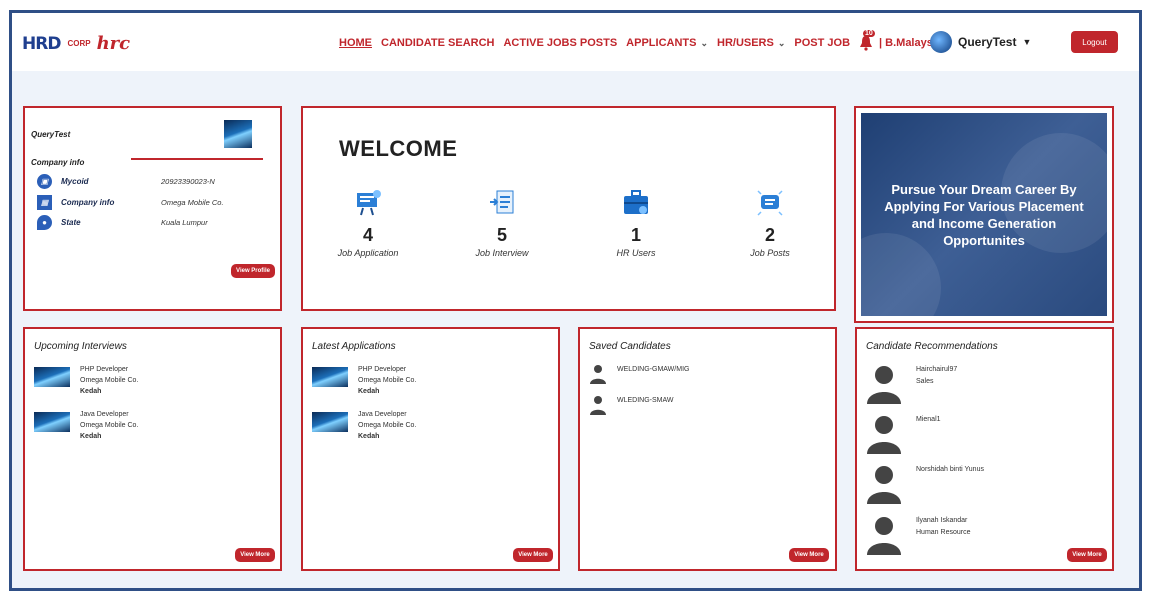  What do you see at coordinates (639, 374) in the screenshot?
I see `saved-candidate-item: WELDING-GMAW/MIG` at bounding box center [639, 374].